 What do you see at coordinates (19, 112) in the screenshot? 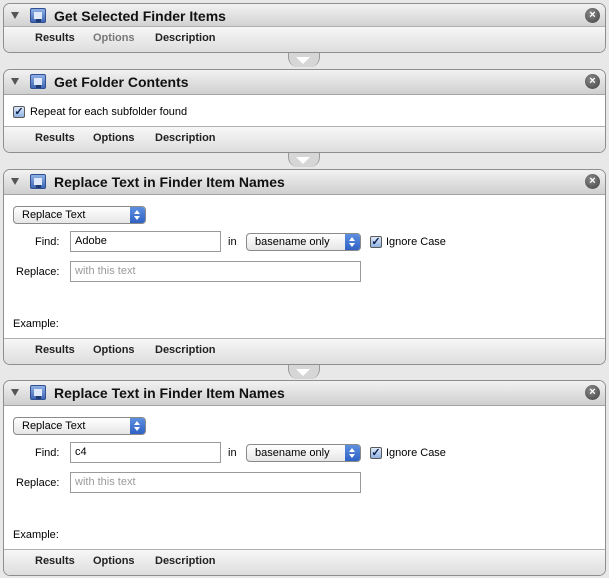
I see `repeat-subfolders-checkbox: ✓` at bounding box center [19, 112].